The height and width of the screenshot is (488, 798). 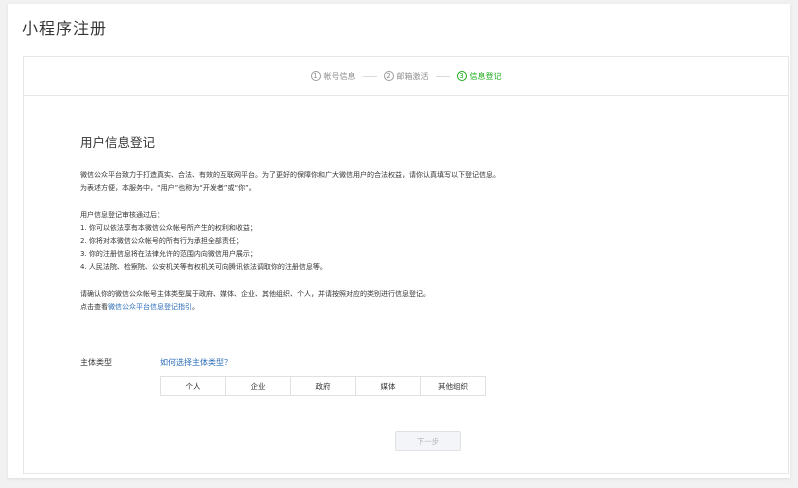 What do you see at coordinates (161, 241) in the screenshot?
I see `list-item: 2. 你将对本微信公众帐号的所有行为承担全部责任；` at bounding box center [161, 241].